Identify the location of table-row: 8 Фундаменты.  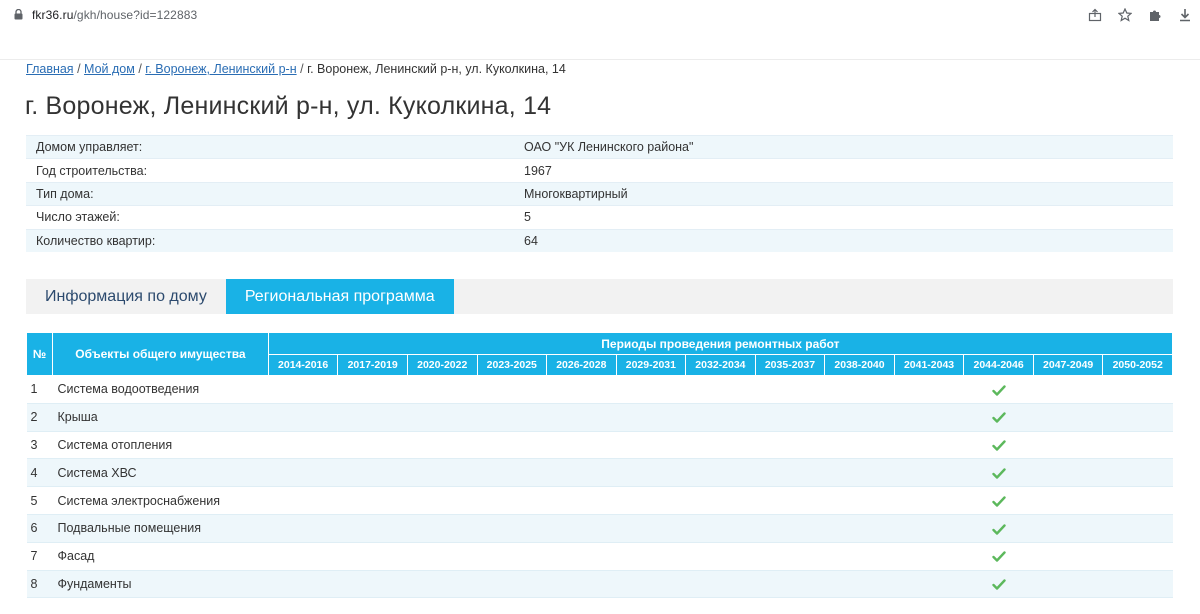
(599, 584).